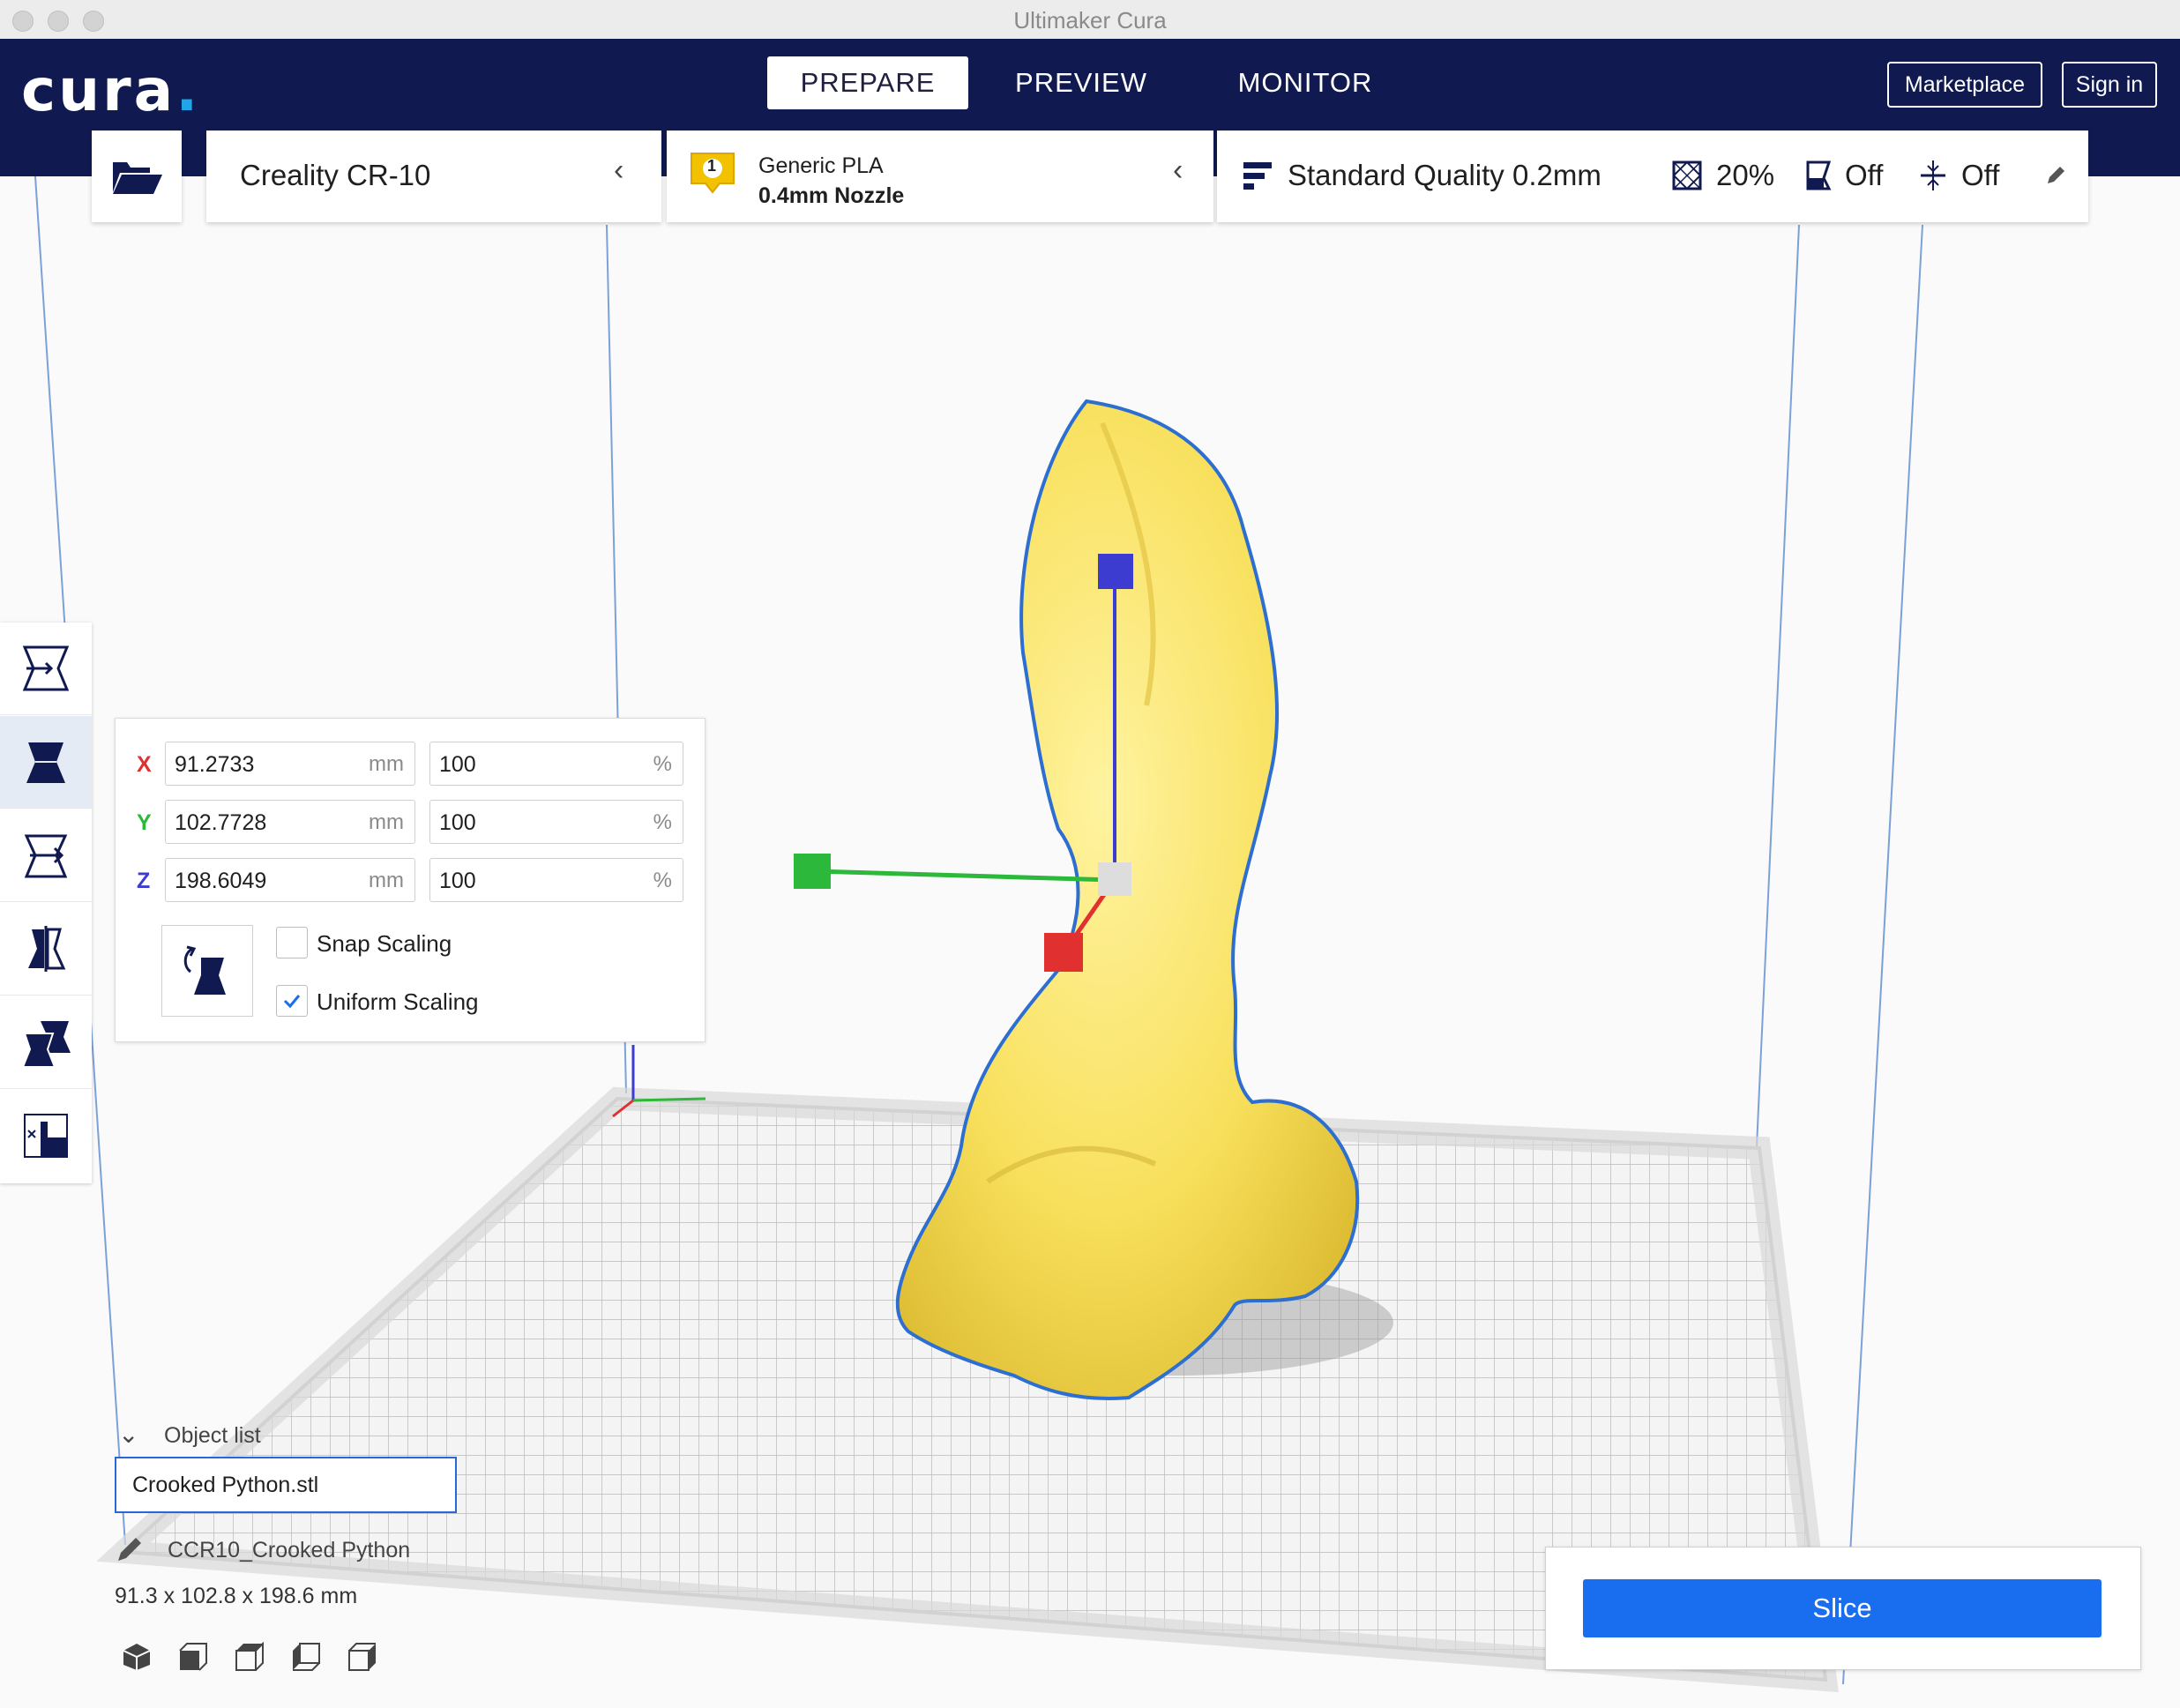  Describe the element at coordinates (225, 1485) in the screenshot. I see `object-list-item-name: Crooked Python.stl` at that location.